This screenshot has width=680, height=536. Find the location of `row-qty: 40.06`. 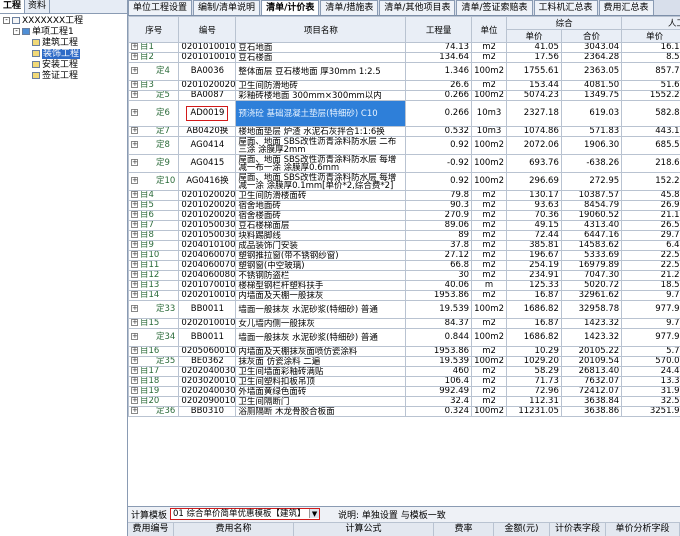

row-qty: 40.06 is located at coordinates (439, 285).